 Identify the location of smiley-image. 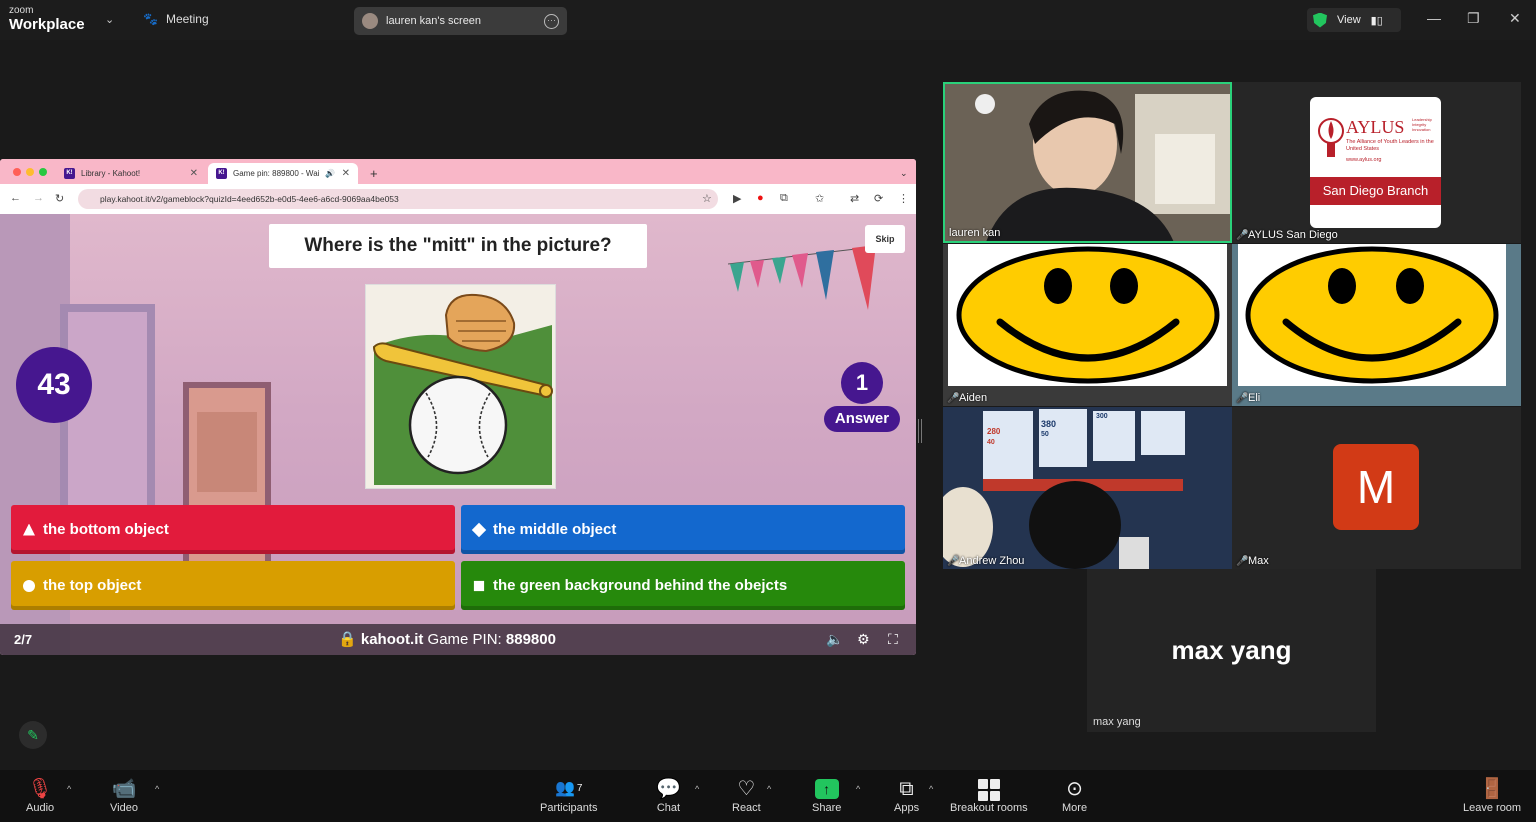
(1087, 315).